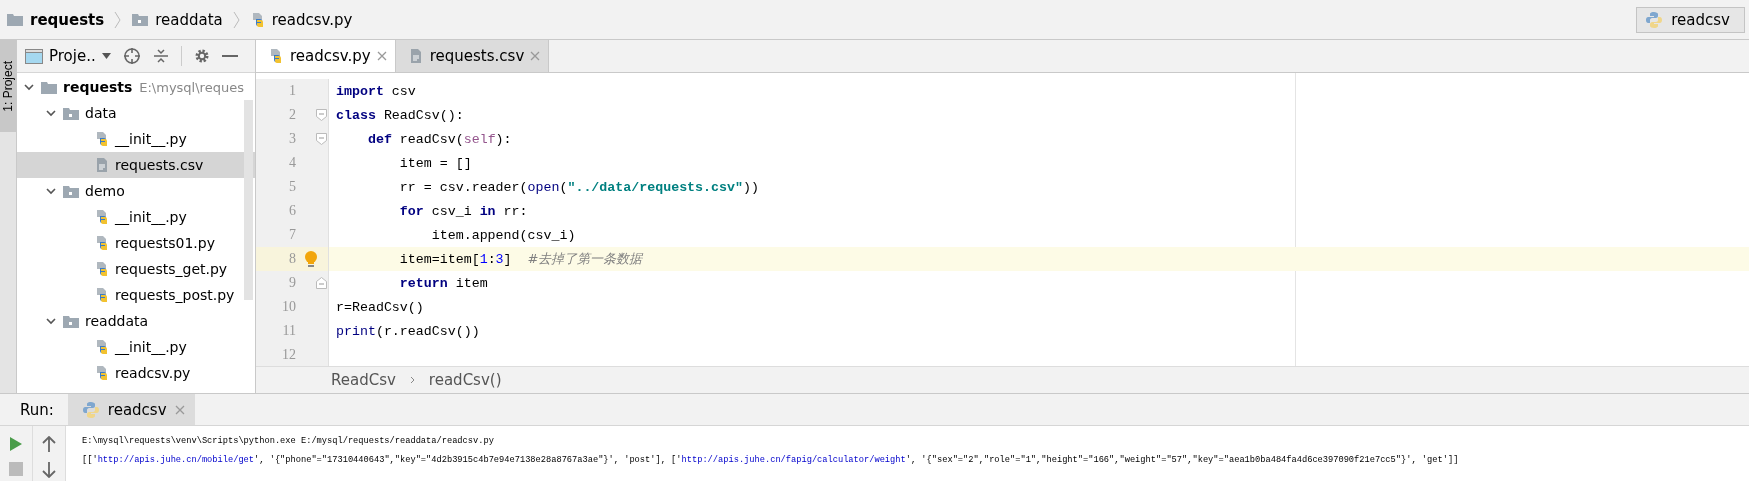 Image resolution: width=1749 pixels, height=481 pixels. Describe the element at coordinates (248, 200) in the screenshot. I see `scrollbar` at that location.